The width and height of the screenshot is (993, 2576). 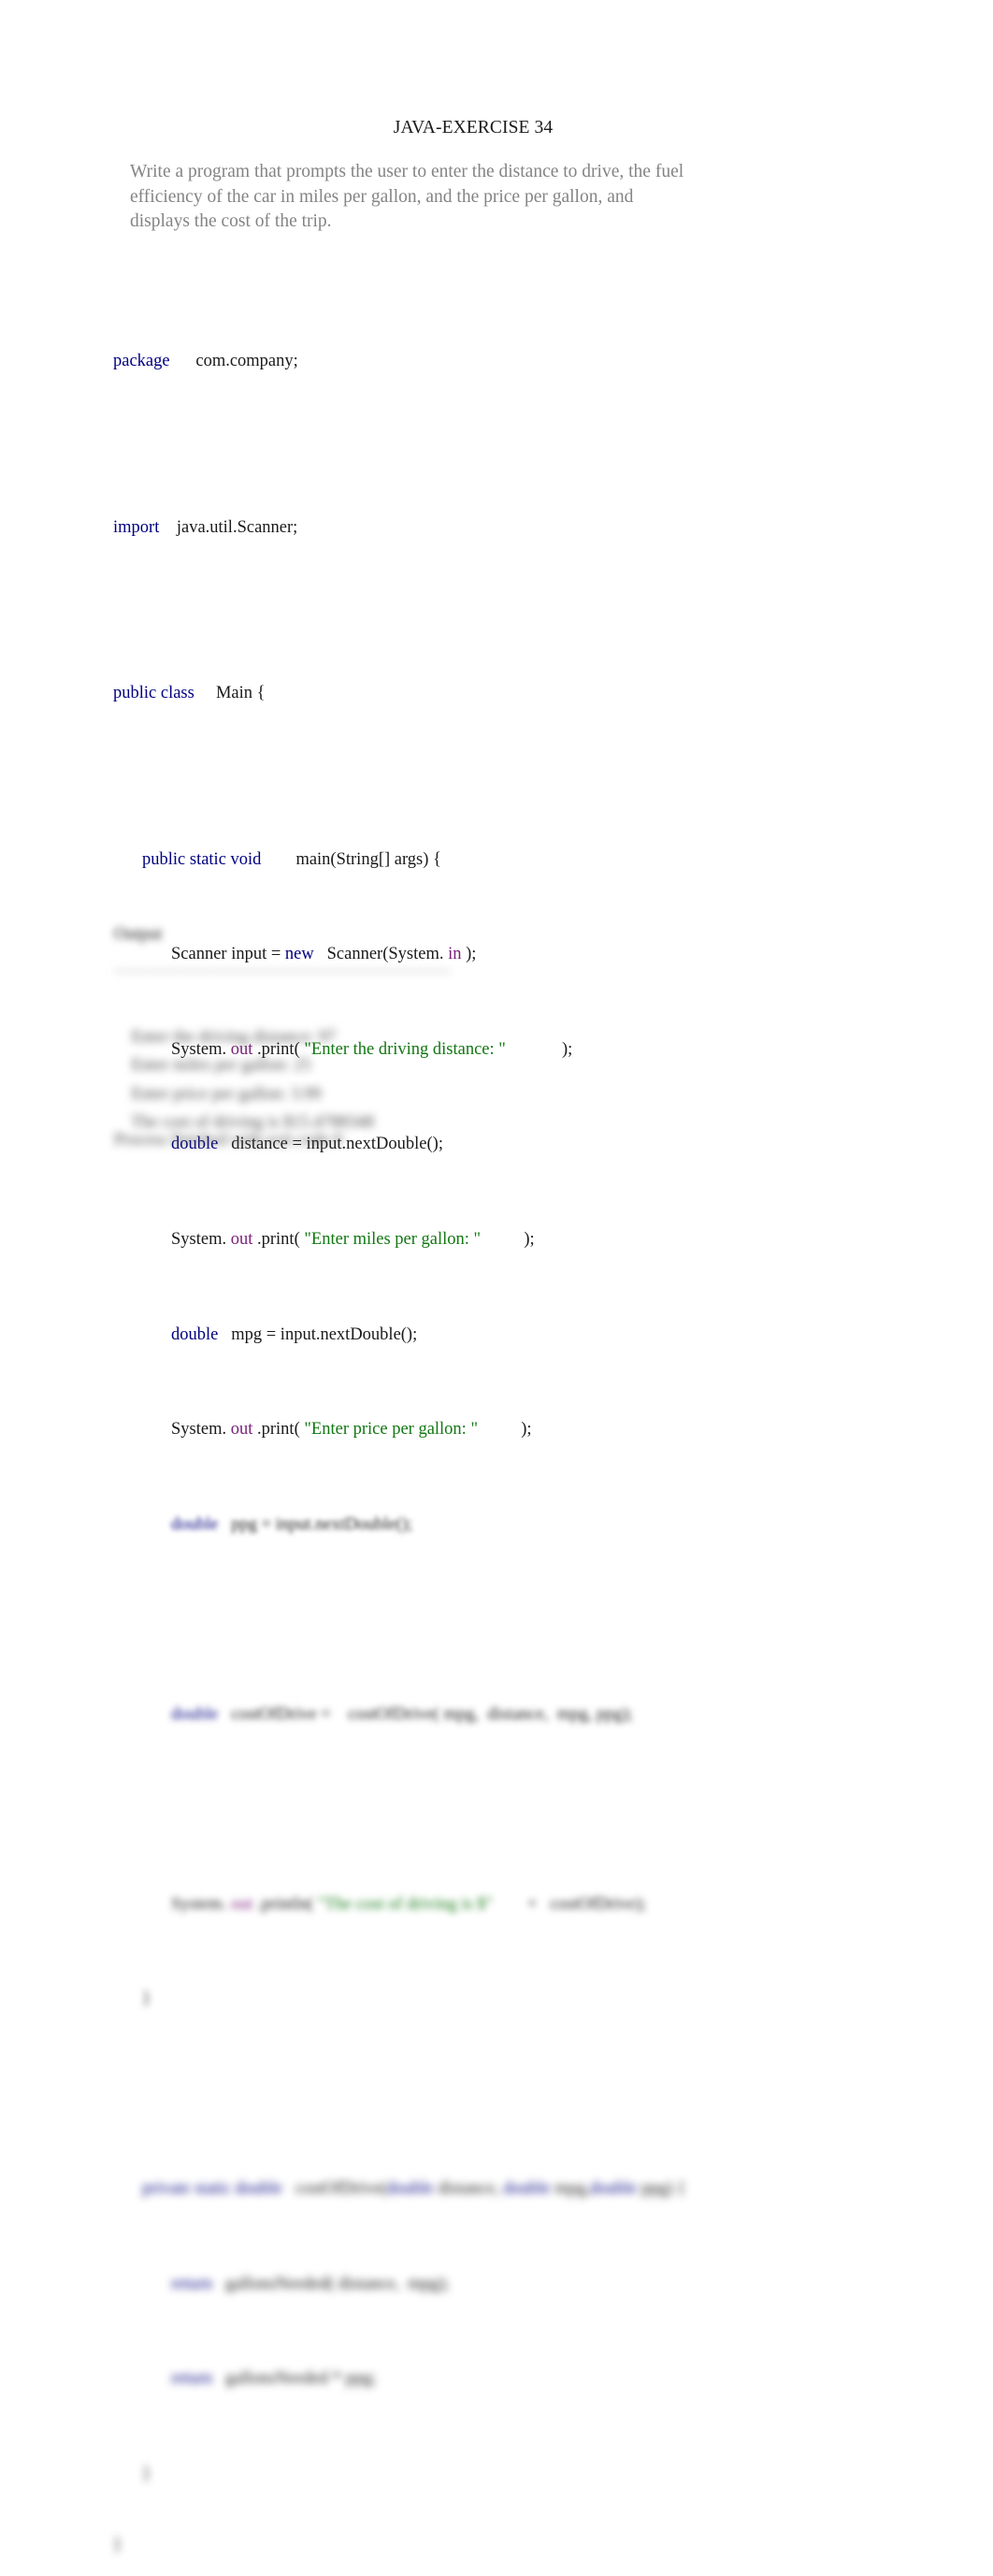 I want to click on keyword-public-static-void: public static void, so click(x=202, y=859).